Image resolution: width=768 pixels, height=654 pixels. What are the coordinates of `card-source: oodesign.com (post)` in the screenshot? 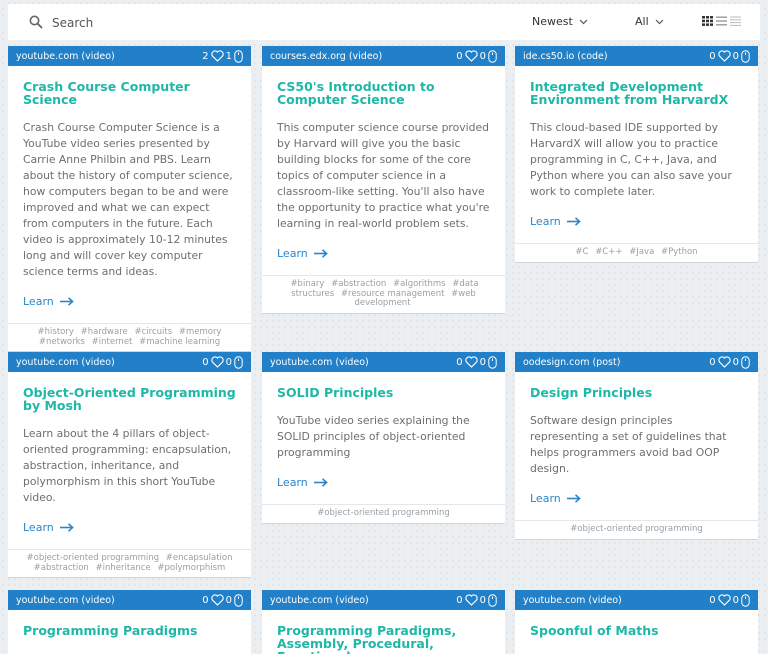 It's located at (571, 362).